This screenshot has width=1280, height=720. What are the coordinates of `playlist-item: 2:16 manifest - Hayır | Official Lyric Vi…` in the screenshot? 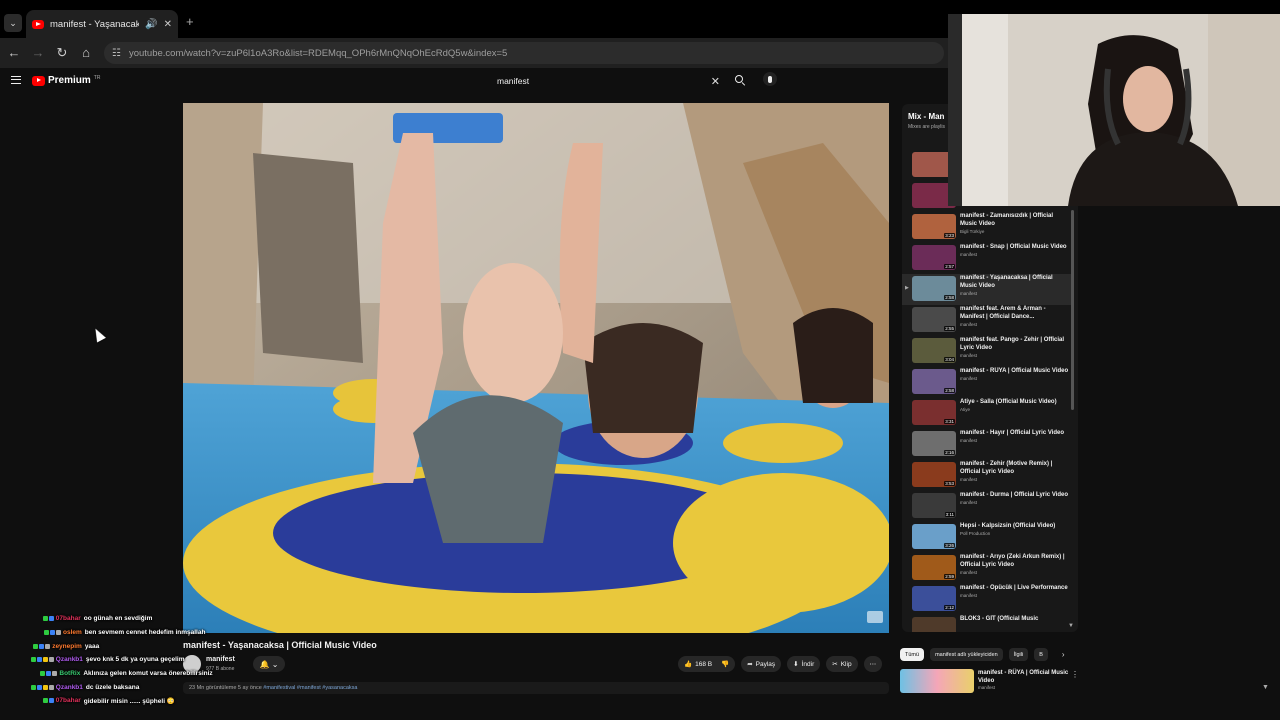 It's located at (987, 444).